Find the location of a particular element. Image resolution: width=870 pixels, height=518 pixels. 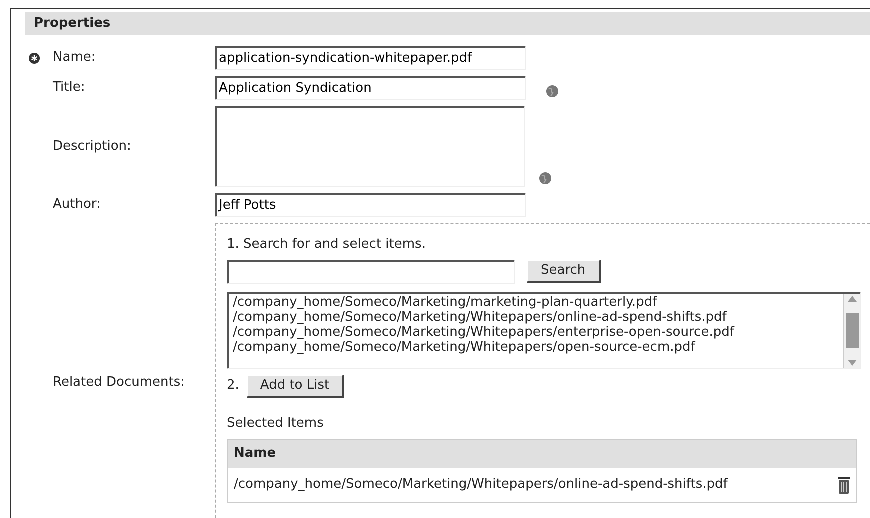

step-number: 2. is located at coordinates (233, 386).